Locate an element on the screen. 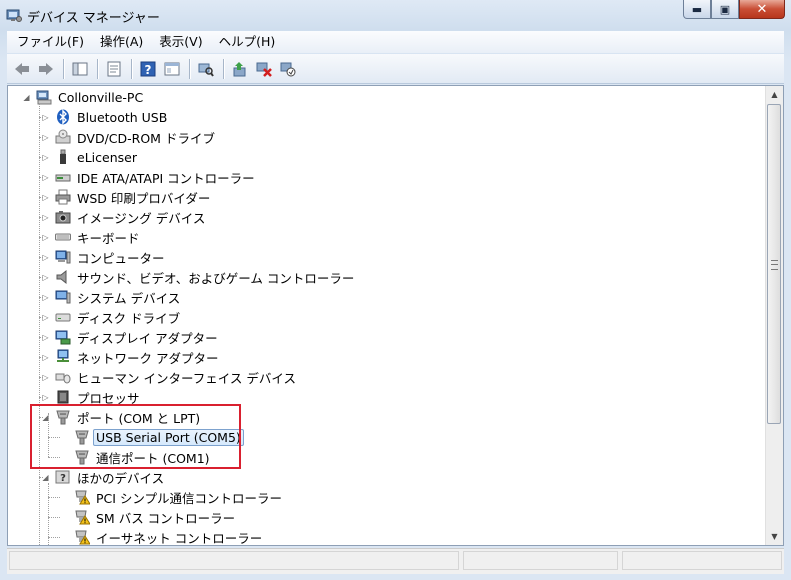 This screenshot has height=580, width=791. usb-key-icon is located at coordinates (63, 157).